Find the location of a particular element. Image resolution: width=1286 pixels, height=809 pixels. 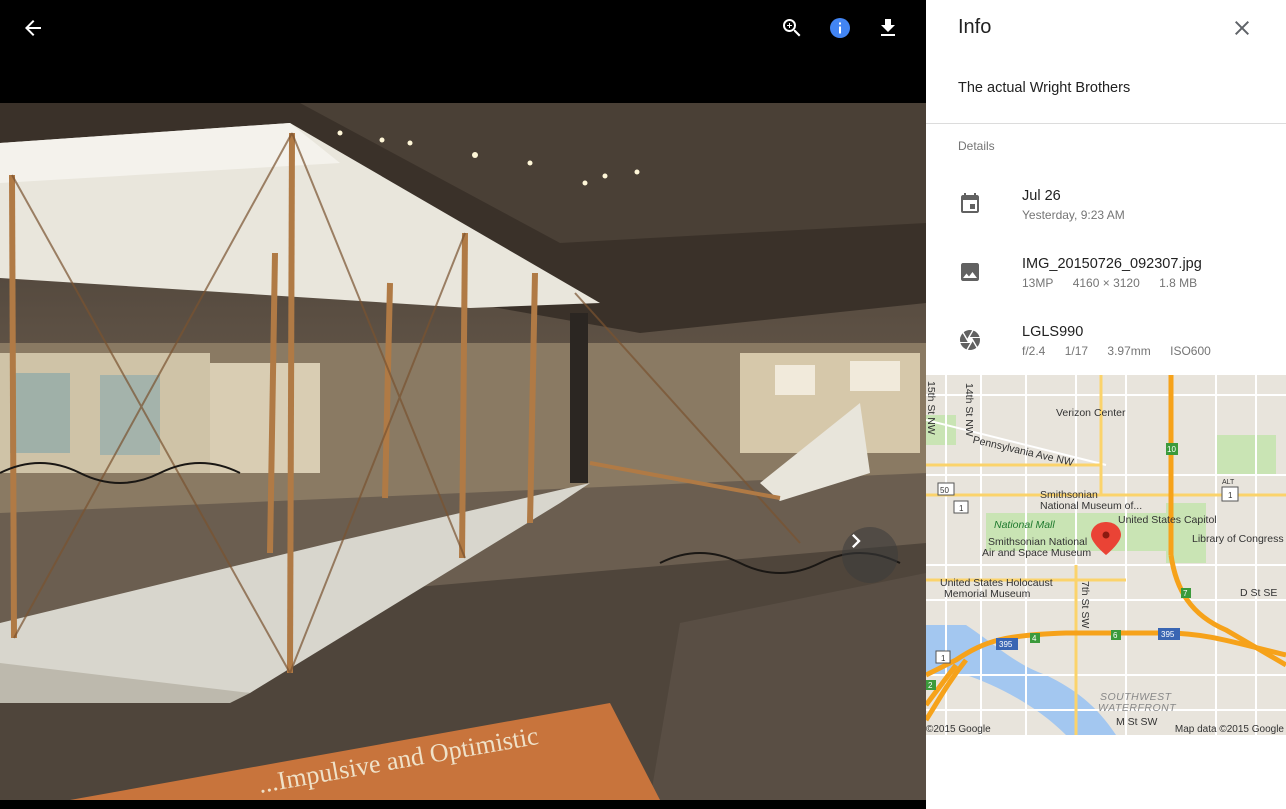

photo-description: The actual Wright Brothers is located at coordinates (1108, 88).